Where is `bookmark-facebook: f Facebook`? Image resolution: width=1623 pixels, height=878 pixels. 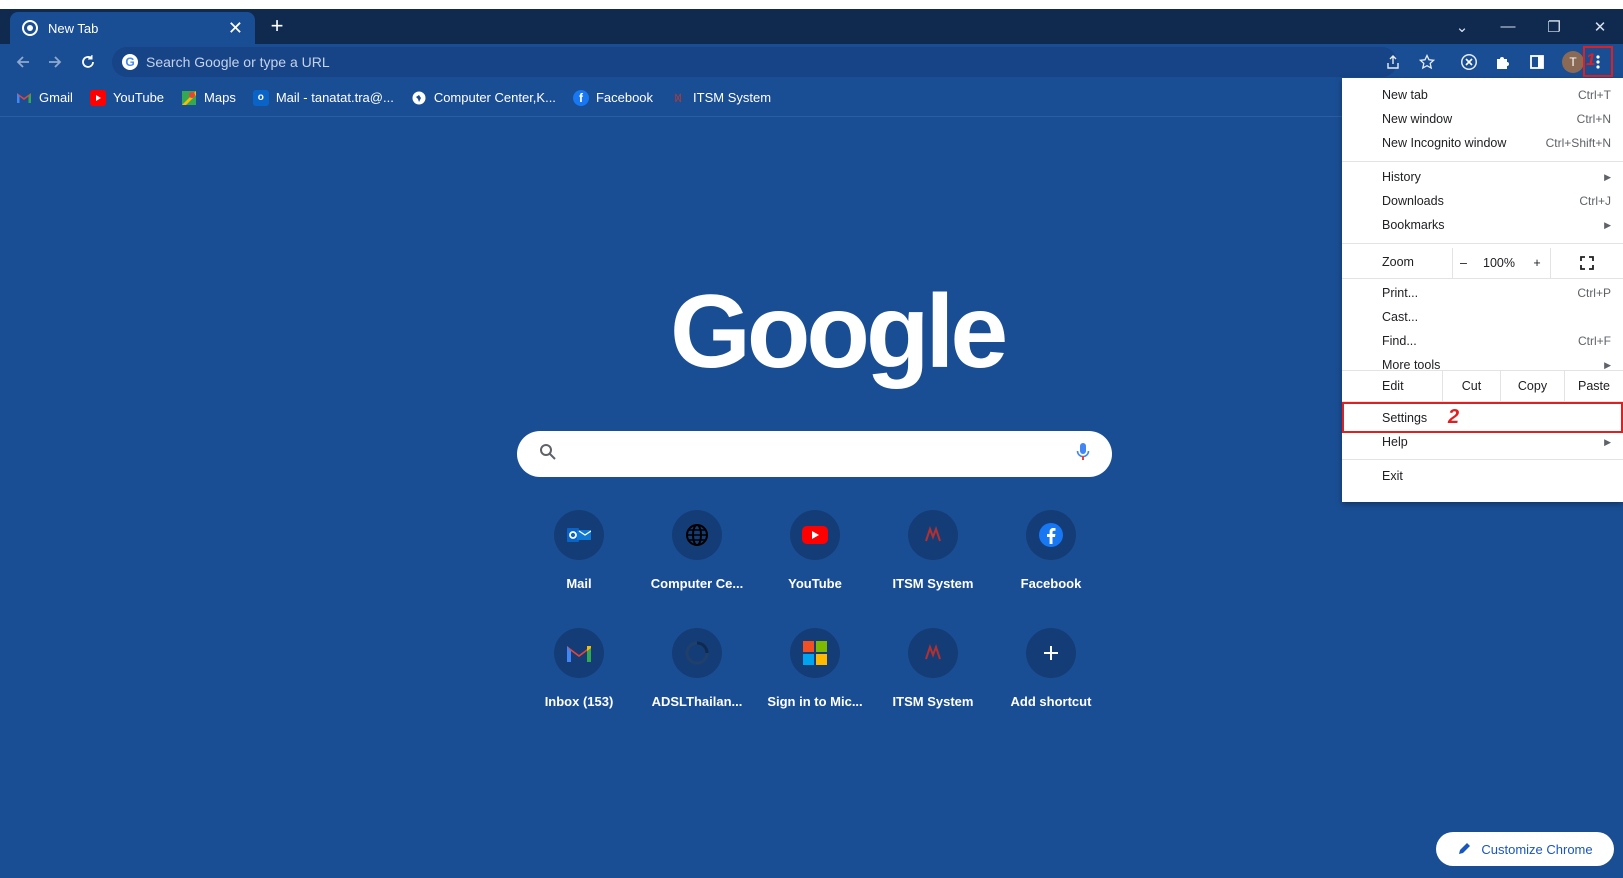
bookmark-facebook: f Facebook is located at coordinates (613, 97).